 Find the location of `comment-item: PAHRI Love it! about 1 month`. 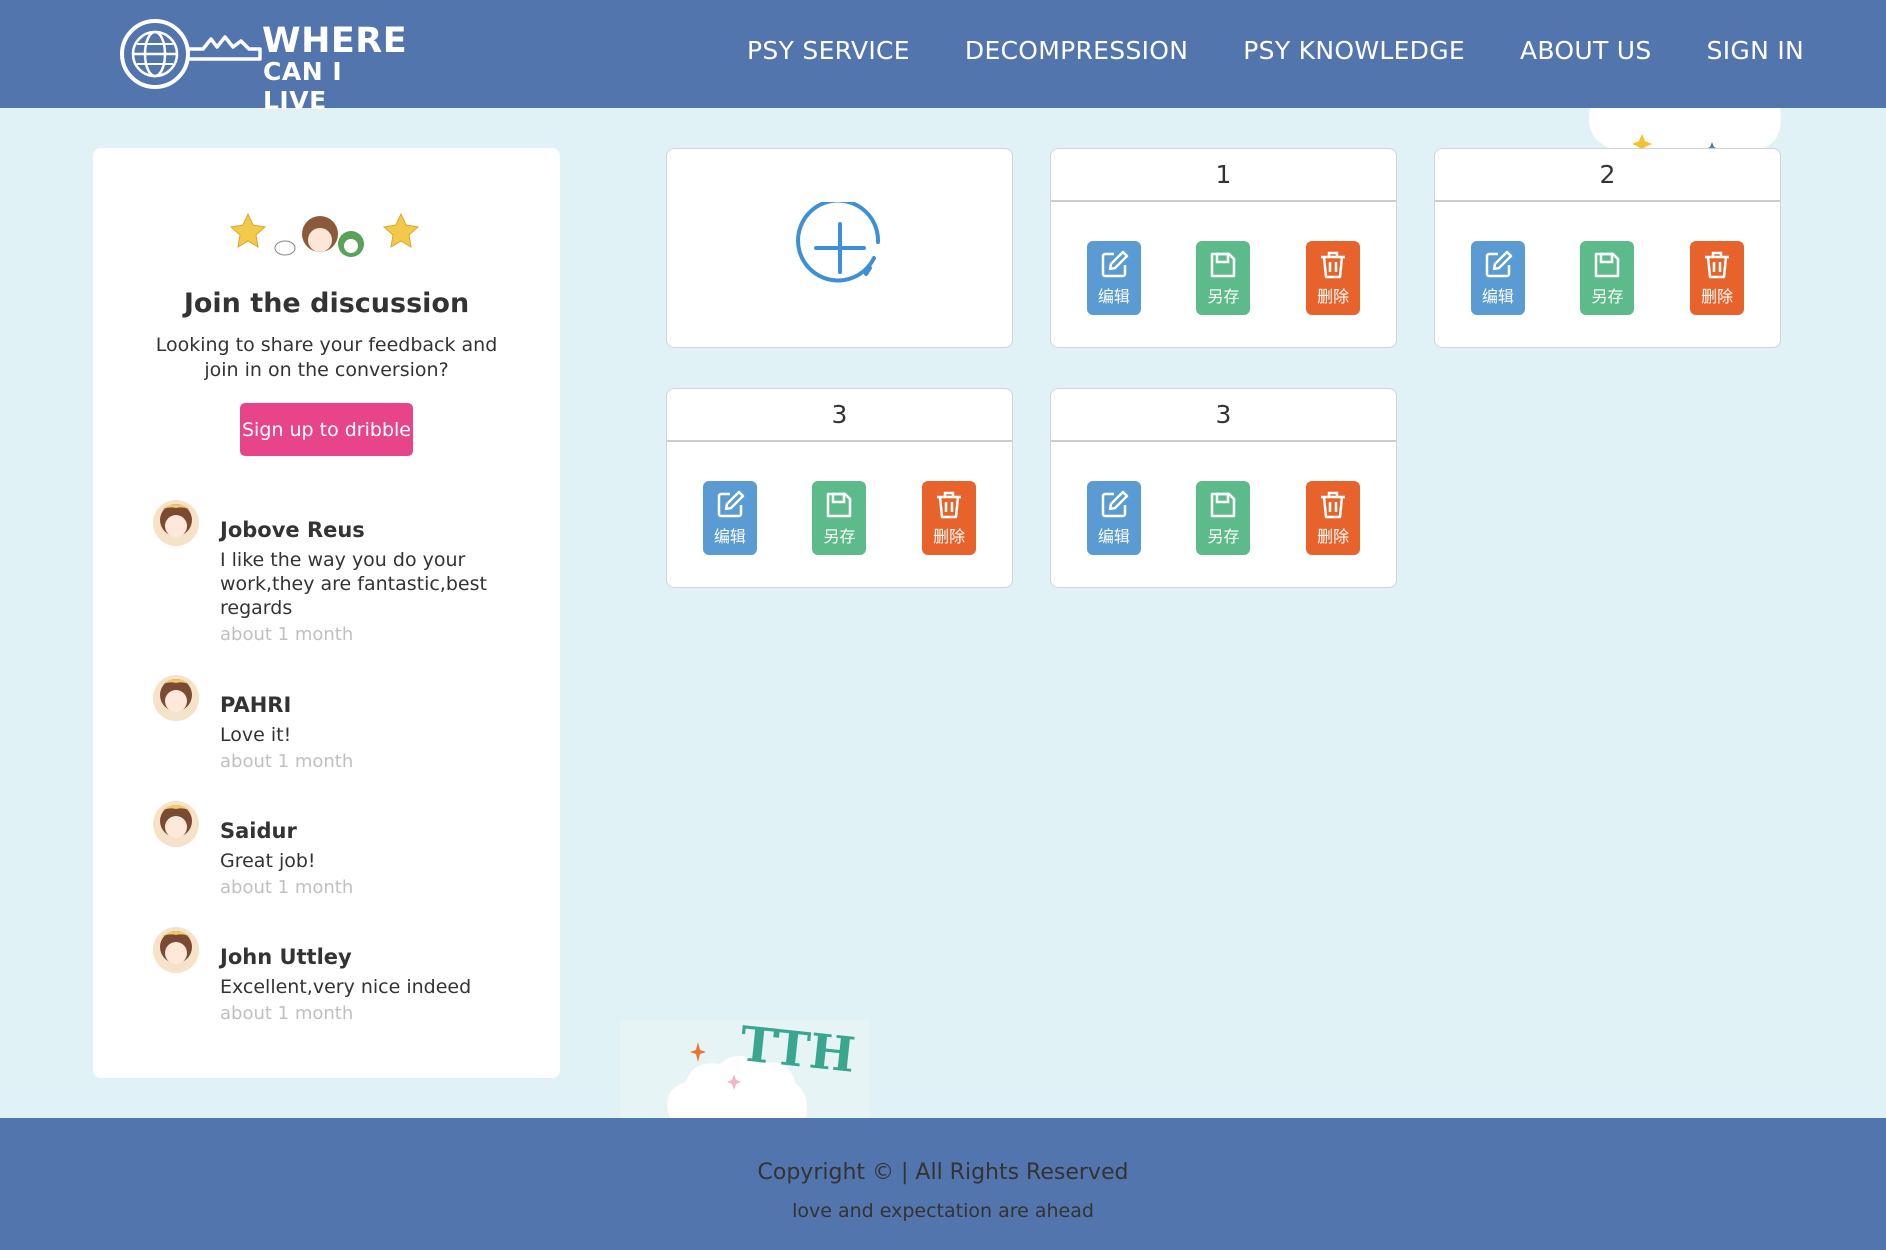

comment-item: PAHRI Love it! about 1 month is located at coordinates (343, 738).